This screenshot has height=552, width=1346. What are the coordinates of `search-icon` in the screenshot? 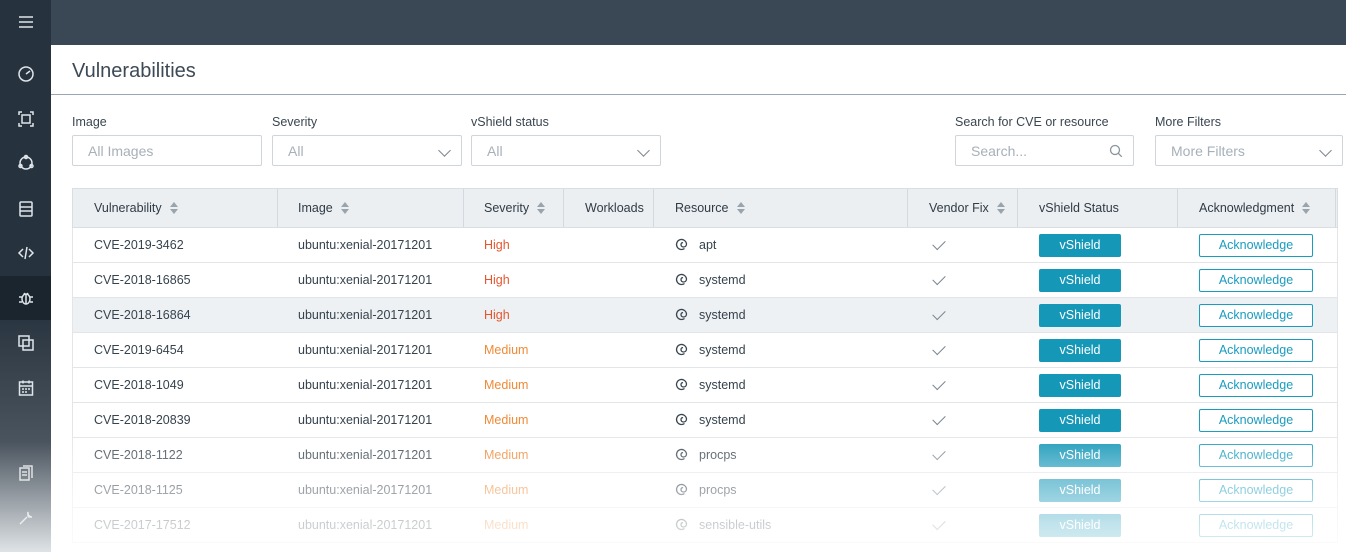 It's located at (1116, 151).